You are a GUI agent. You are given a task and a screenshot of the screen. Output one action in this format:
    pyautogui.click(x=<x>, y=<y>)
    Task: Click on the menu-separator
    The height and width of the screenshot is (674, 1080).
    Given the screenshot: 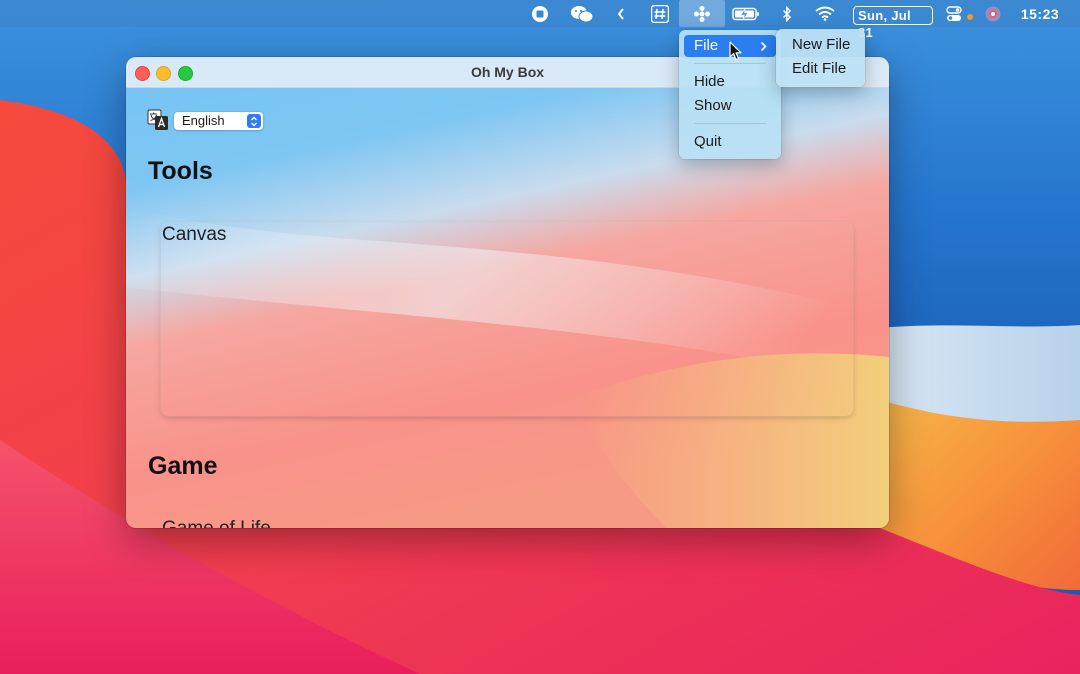 What is the action you would take?
    pyautogui.click(x=730, y=123)
    